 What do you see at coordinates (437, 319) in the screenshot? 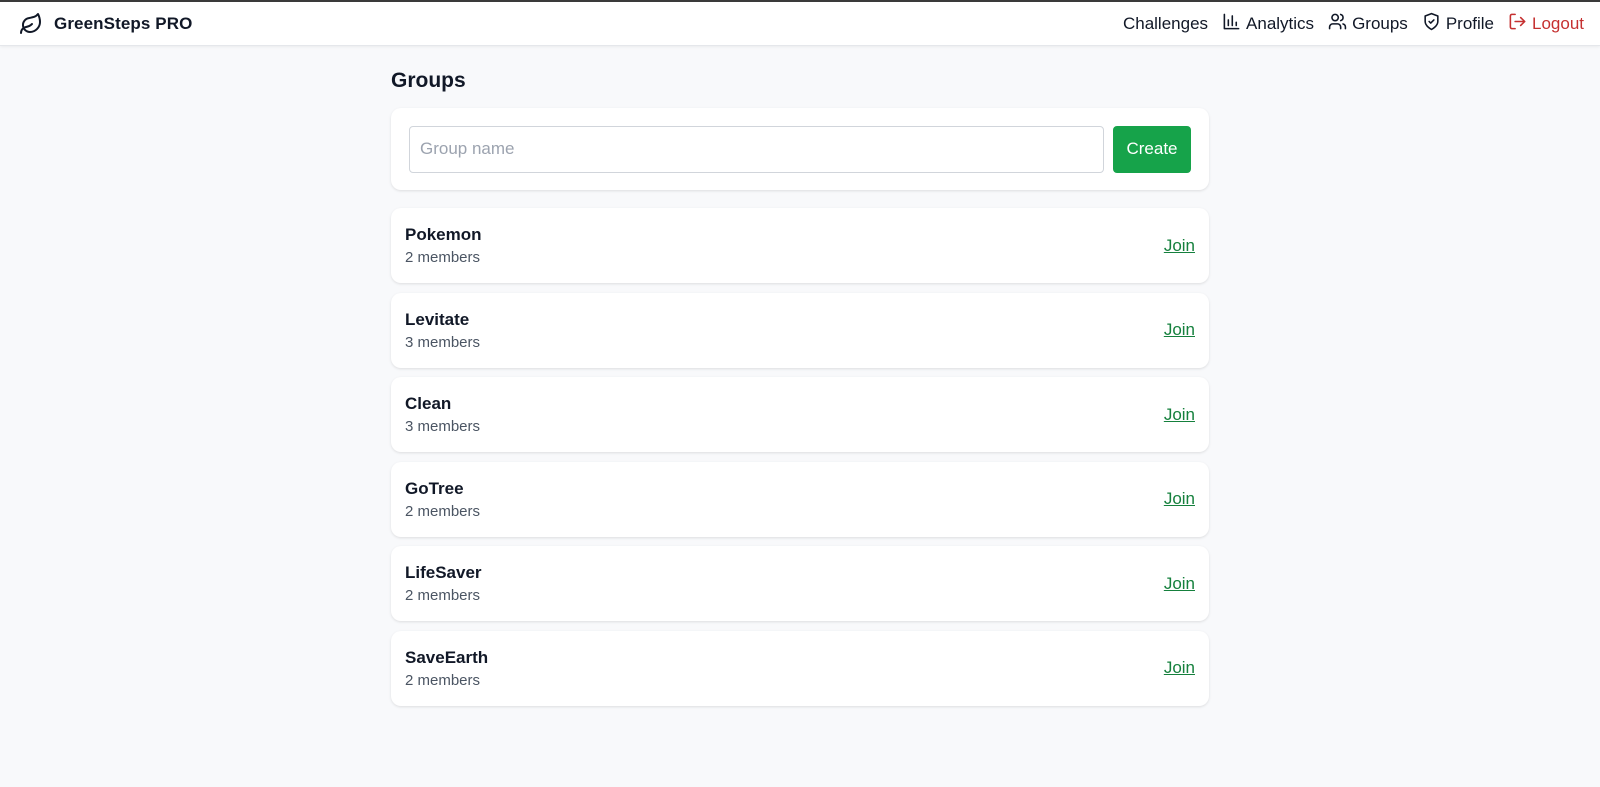
I see `group-name: Levitate` at bounding box center [437, 319].